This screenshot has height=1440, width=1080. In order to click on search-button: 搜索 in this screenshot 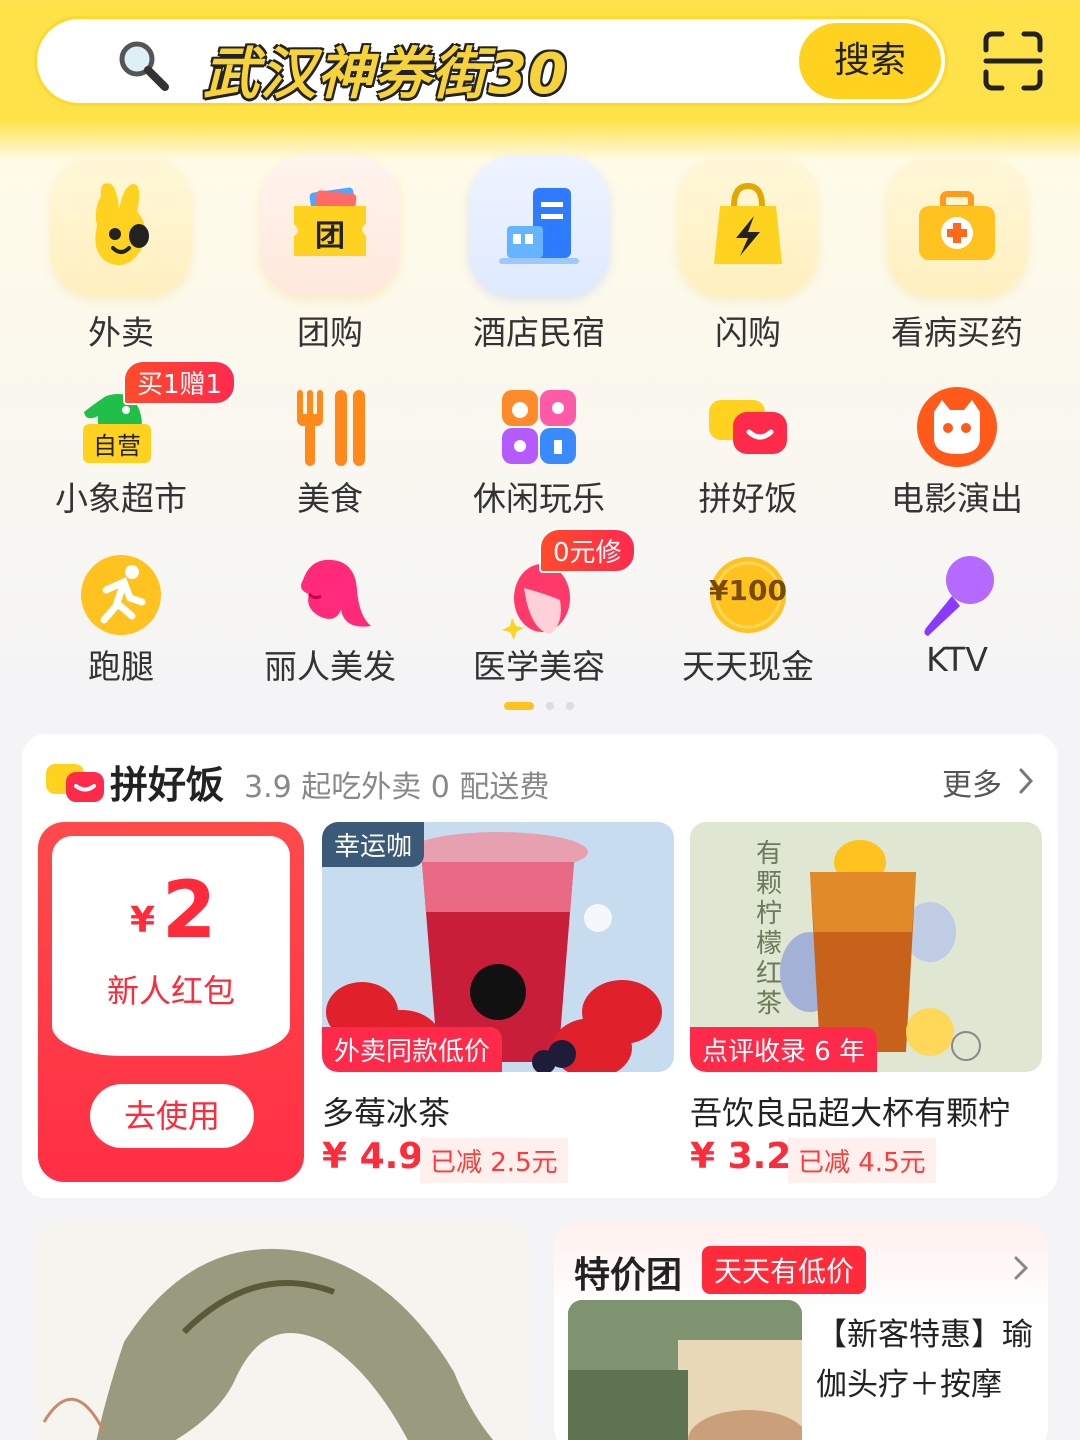, I will do `click(870, 61)`.